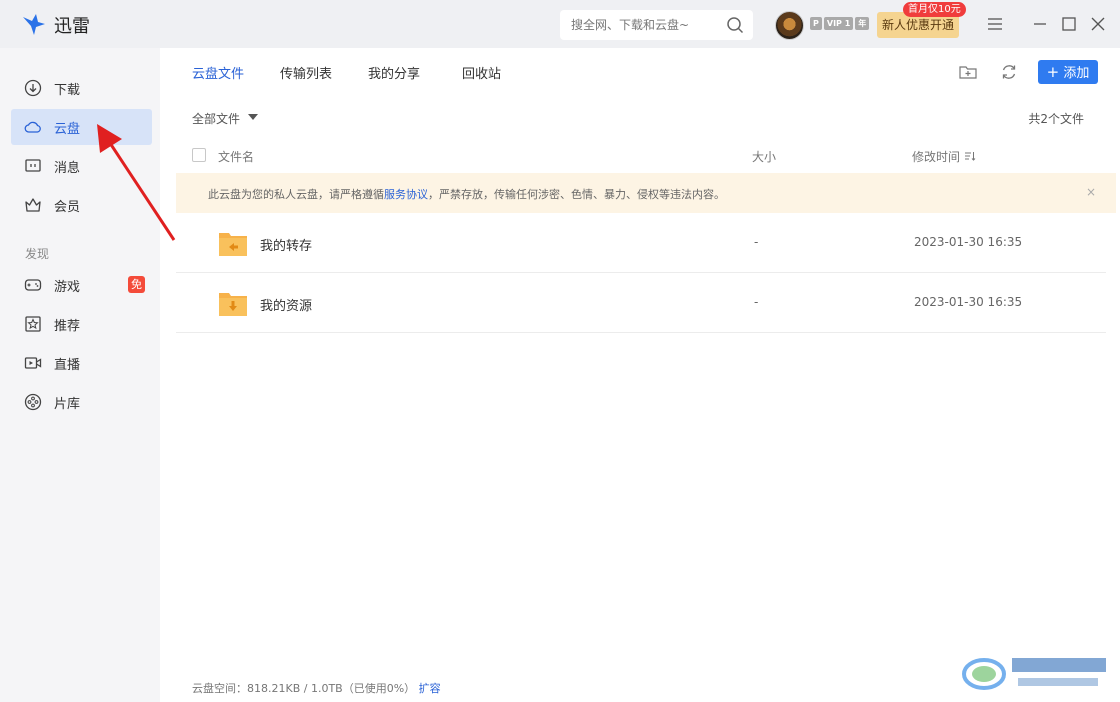 The image size is (1120, 702). Describe the element at coordinates (304, 688) in the screenshot. I see `storage-usage: 云盘空间：818.21KB / 1.0TB（已使用0%）` at that location.